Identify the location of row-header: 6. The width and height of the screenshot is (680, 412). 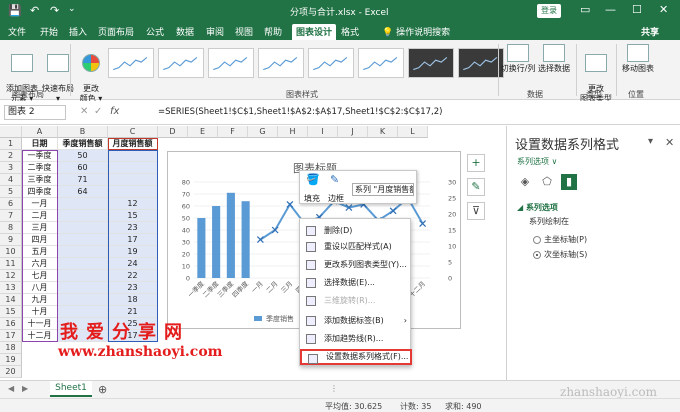
(11, 204).